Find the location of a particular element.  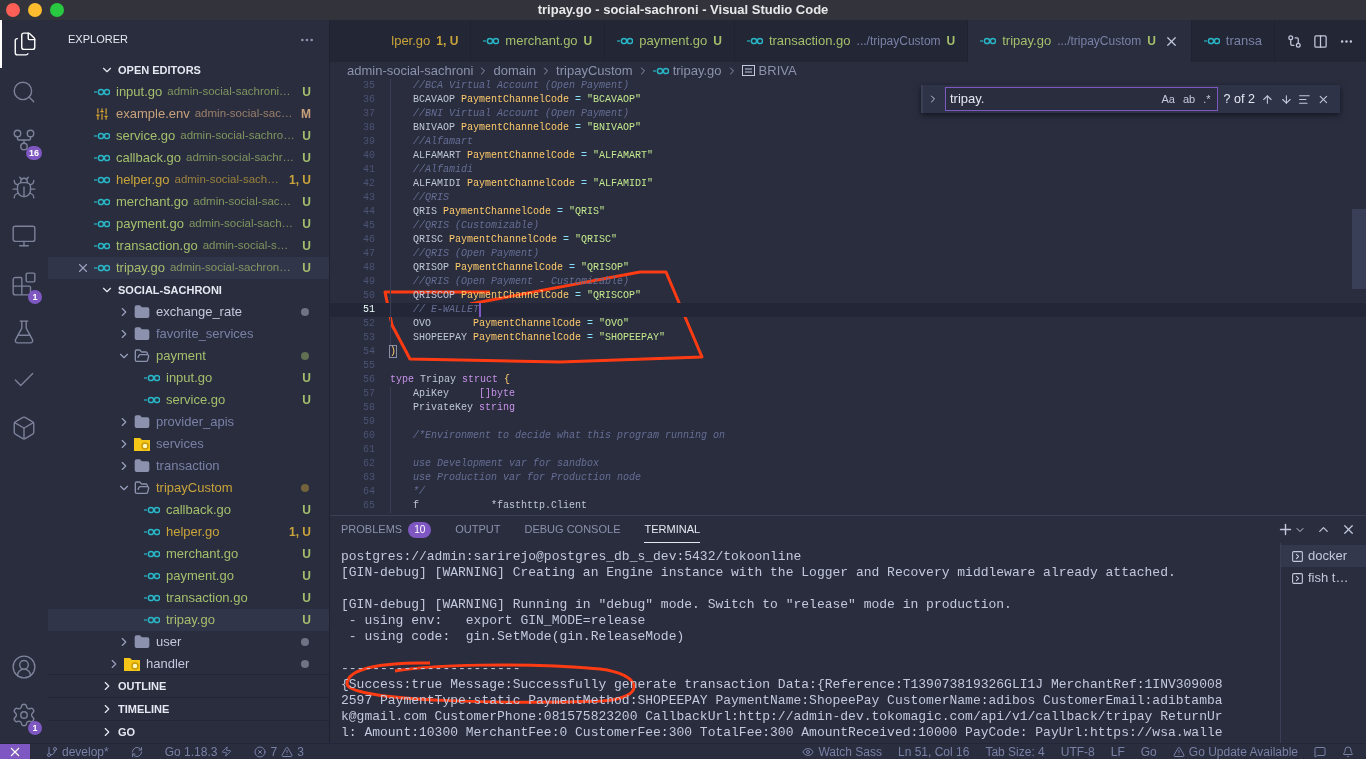

file-item: tripay.go U is located at coordinates (188, 620).